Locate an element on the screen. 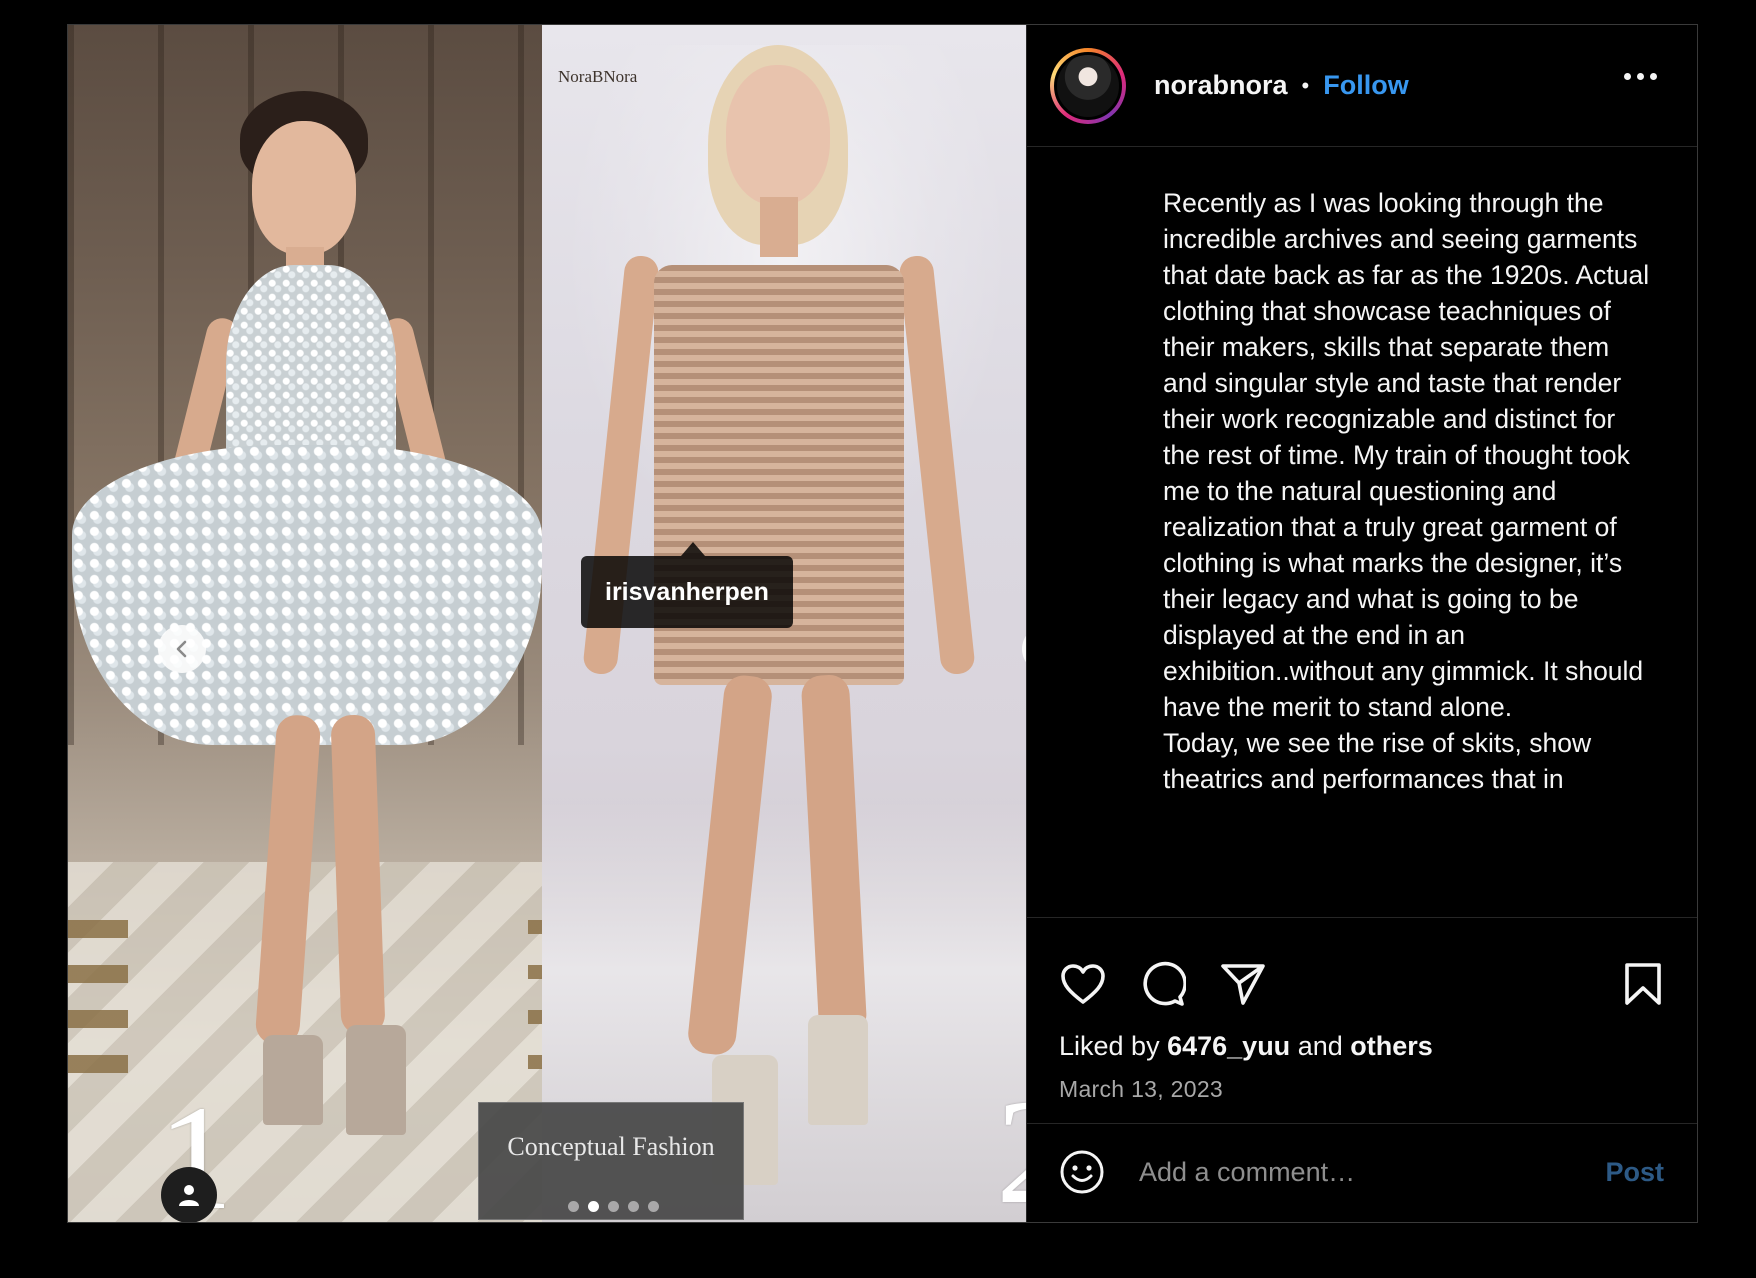  heart-icon is located at coordinates (1083, 984).